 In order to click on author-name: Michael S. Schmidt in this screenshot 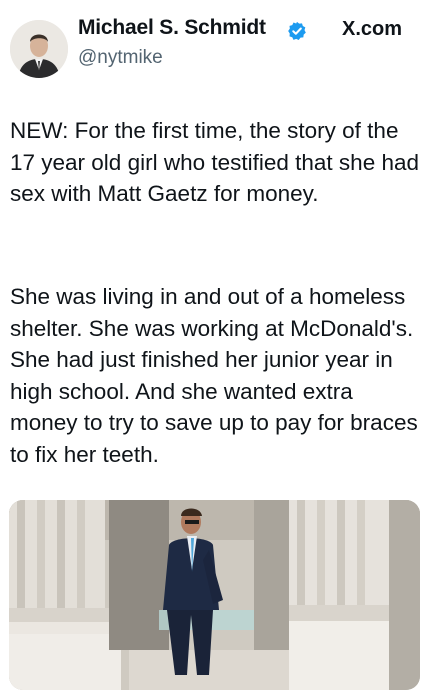, I will do `click(172, 28)`.